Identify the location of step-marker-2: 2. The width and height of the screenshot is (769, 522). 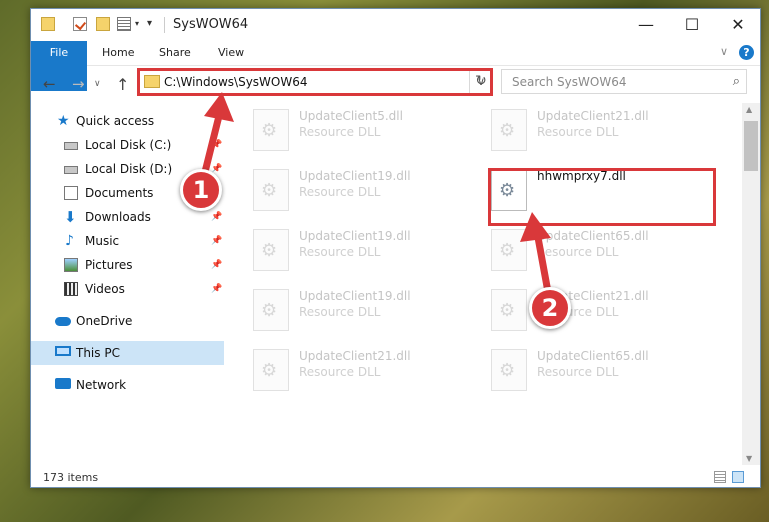
(550, 308).